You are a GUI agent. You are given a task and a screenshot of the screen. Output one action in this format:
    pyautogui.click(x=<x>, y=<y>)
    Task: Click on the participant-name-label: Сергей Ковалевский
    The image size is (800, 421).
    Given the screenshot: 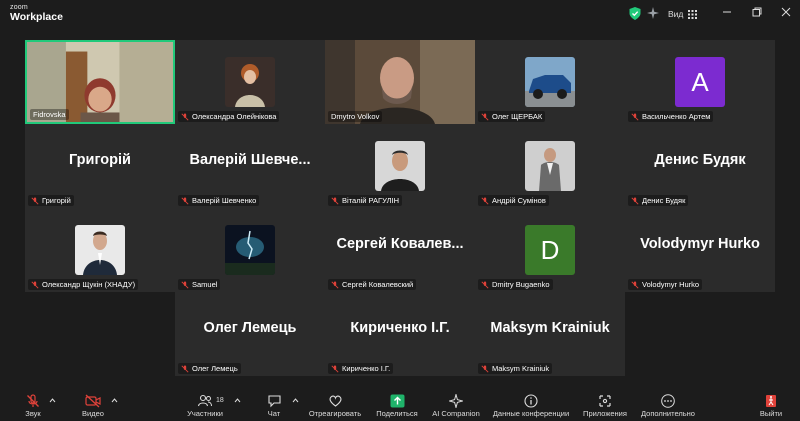 What is the action you would take?
    pyautogui.click(x=372, y=284)
    